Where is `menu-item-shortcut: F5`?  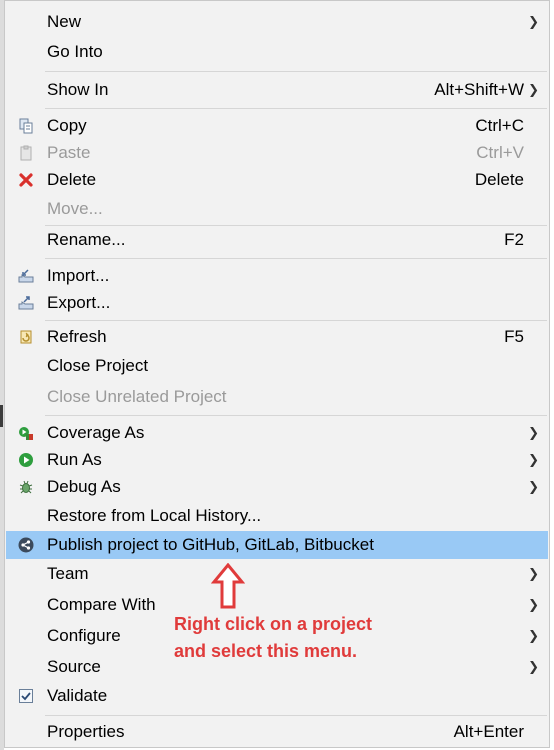
menu-item-shortcut: F5 is located at coordinates (514, 336).